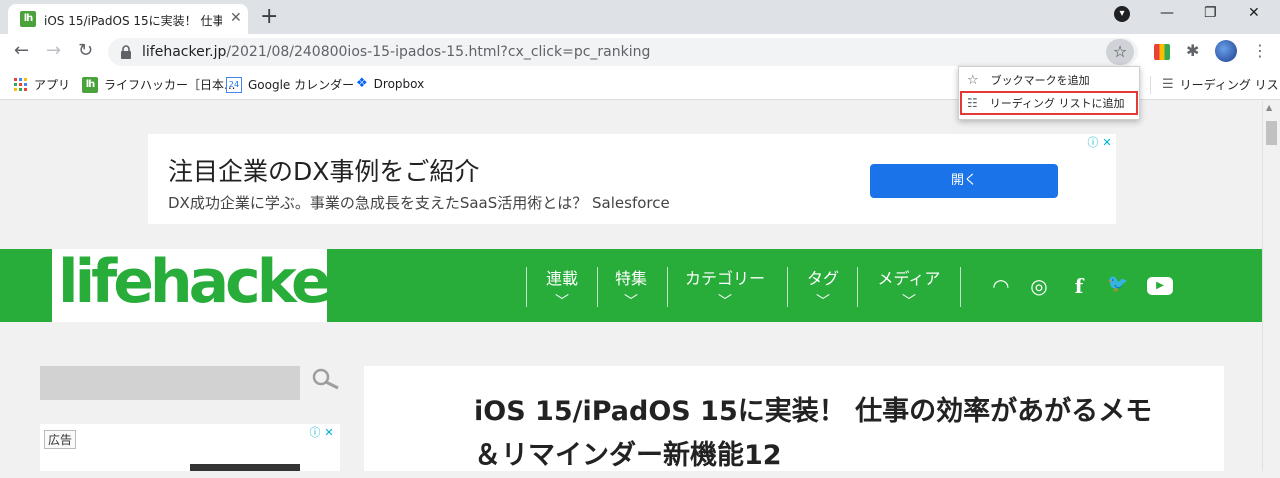 The image size is (1280, 478). I want to click on ad-open-button: 開く, so click(964, 181).